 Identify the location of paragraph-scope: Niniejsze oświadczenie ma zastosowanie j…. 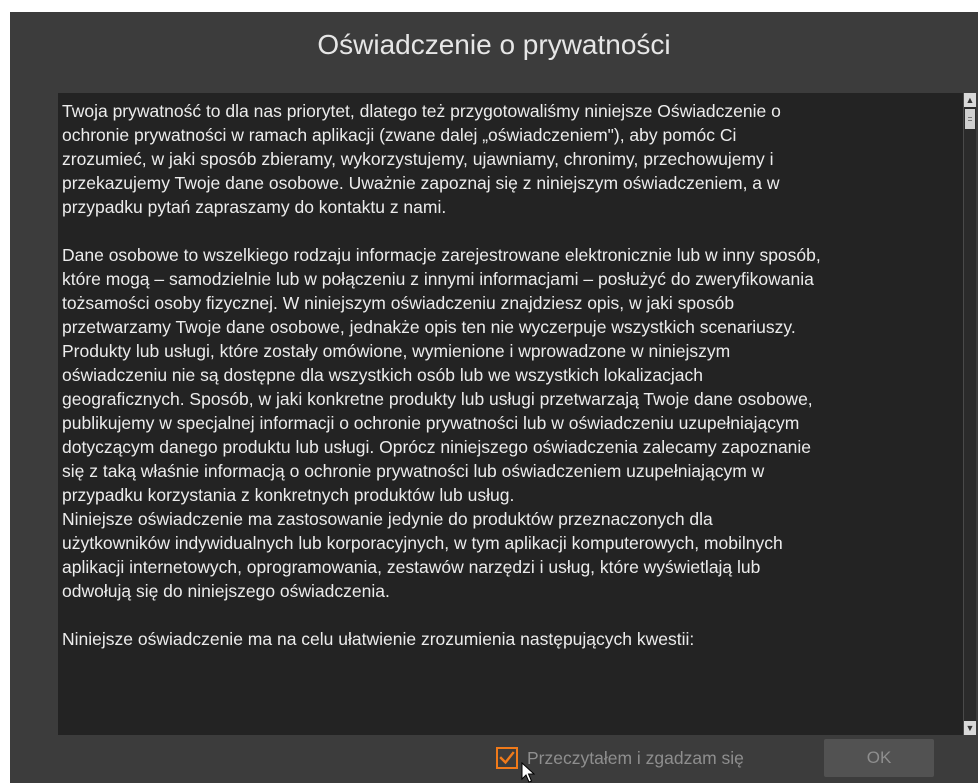
(422, 555).